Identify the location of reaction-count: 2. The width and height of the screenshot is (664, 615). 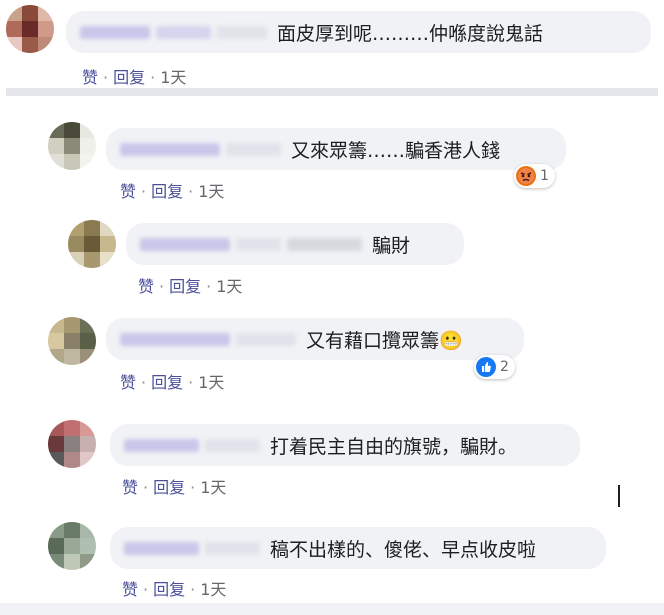
(494, 367).